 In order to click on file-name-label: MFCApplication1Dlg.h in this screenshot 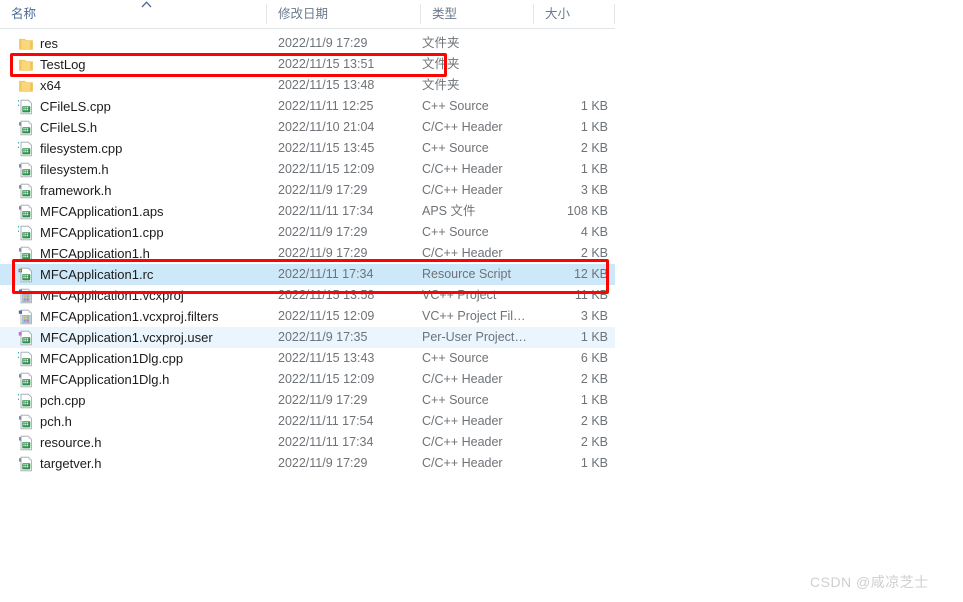, I will do `click(105, 379)`.